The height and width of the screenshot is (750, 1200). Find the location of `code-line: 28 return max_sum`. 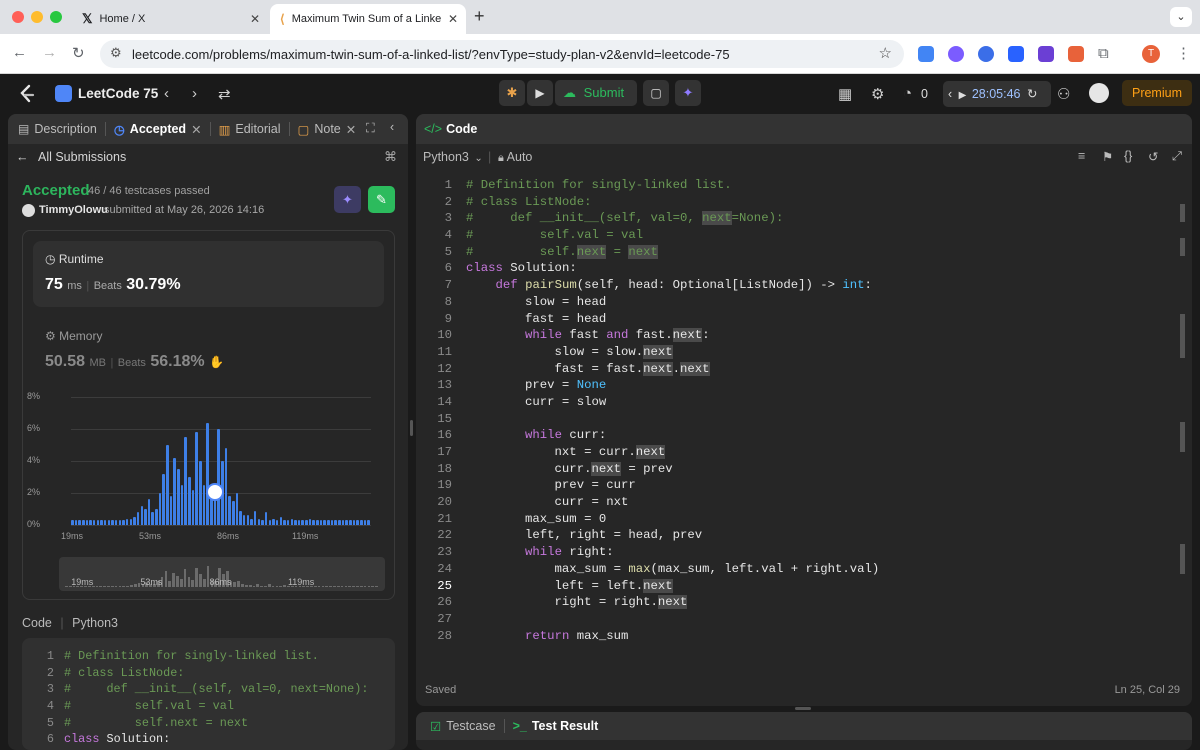

code-line: 28 return max_sum is located at coordinates (794, 636).